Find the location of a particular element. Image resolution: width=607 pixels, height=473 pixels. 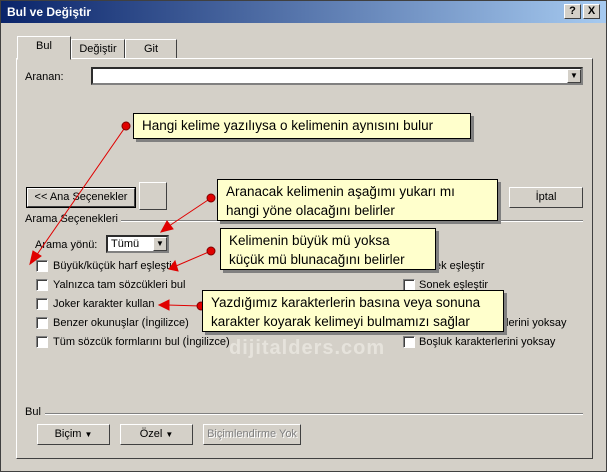

no-formatting-button: Biçimlendirme Yok is located at coordinates (252, 434).